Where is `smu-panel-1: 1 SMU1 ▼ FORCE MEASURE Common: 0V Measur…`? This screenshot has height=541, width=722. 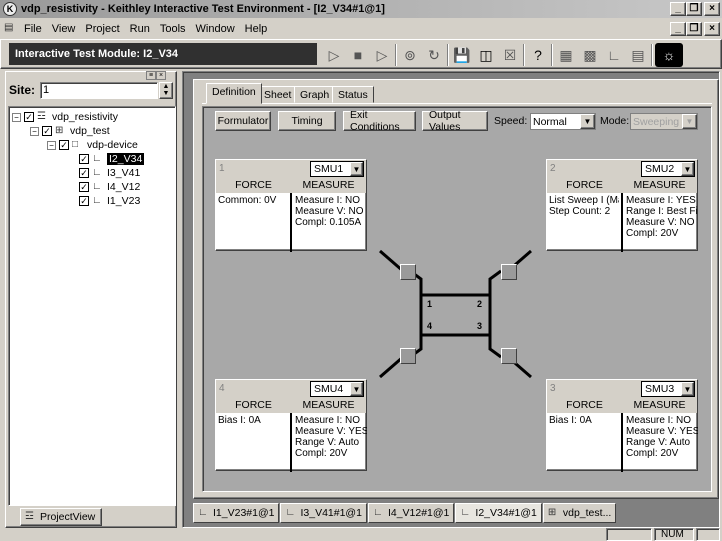 smu-panel-1: 1 SMU1 ▼ FORCE MEASURE Common: 0V Measur… is located at coordinates (291, 205).